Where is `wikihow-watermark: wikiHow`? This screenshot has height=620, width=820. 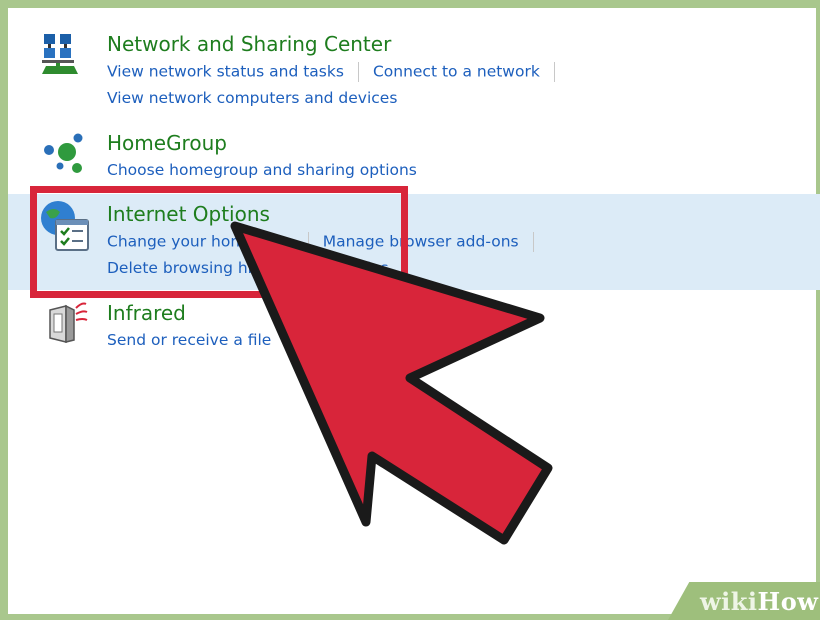
wikihow-watermark: wikiHow is located at coordinates (759, 601).